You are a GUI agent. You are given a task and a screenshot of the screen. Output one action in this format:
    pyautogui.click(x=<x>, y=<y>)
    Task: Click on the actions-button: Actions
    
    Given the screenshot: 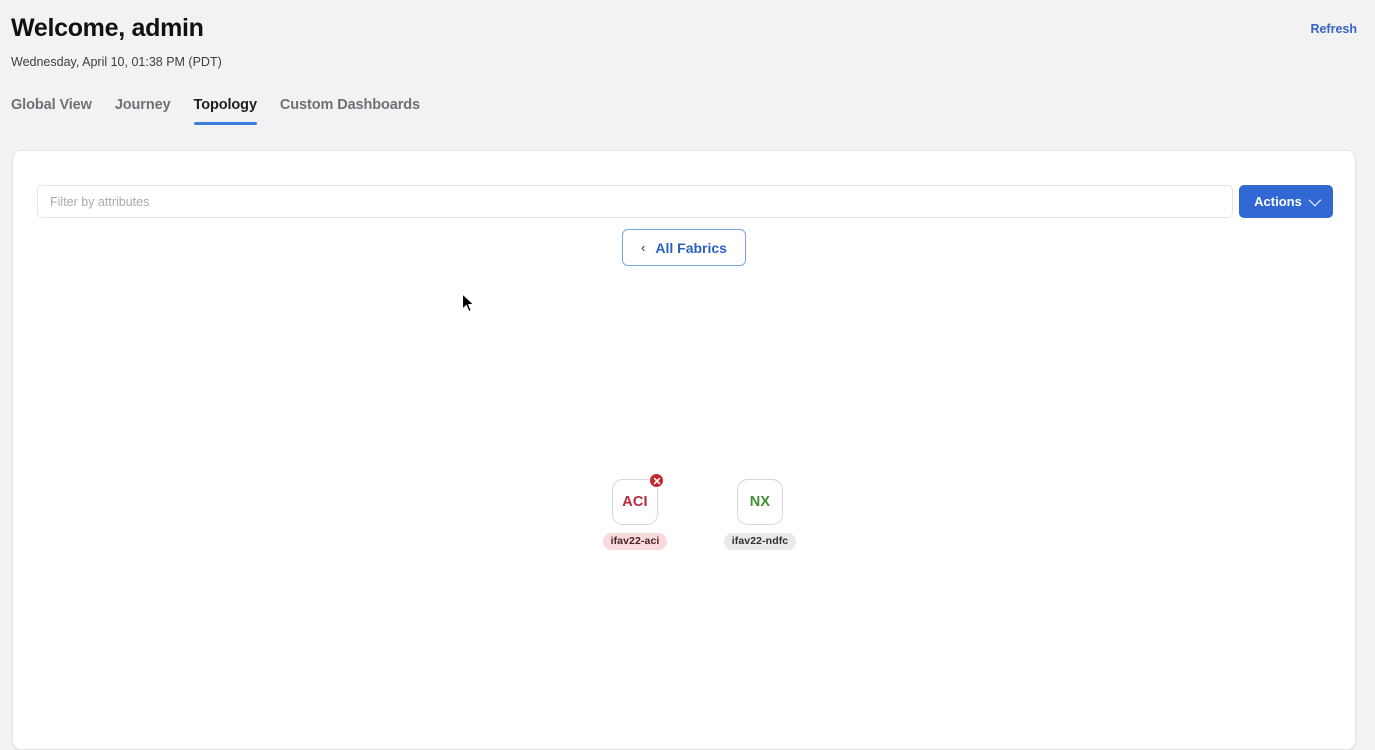 What is the action you would take?
    pyautogui.click(x=1286, y=201)
    